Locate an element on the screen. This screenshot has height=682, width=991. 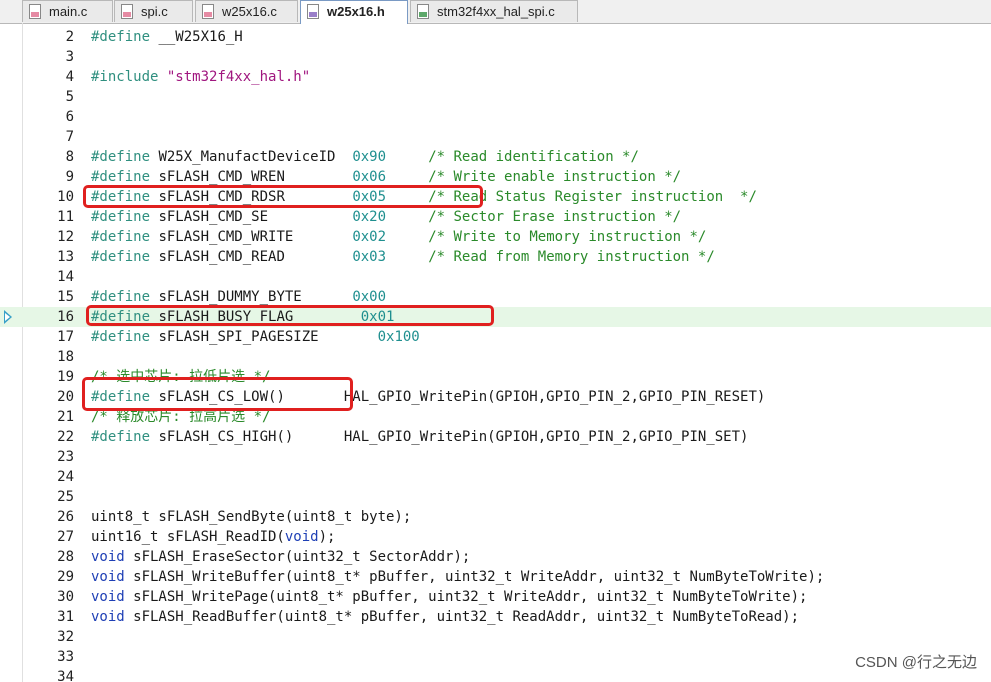
code-token: sFLASH_SPI_PAGESIZE is located at coordinates (264, 337).